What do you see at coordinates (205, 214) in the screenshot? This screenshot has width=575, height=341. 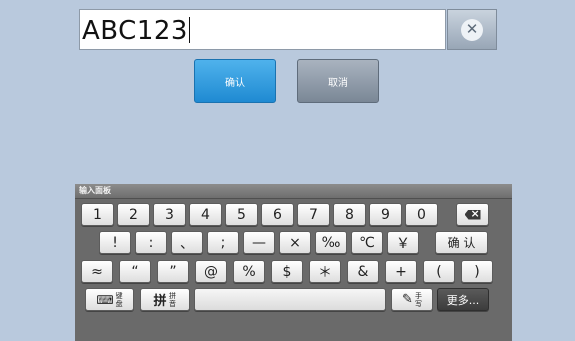 I see `key-4: 4` at bounding box center [205, 214].